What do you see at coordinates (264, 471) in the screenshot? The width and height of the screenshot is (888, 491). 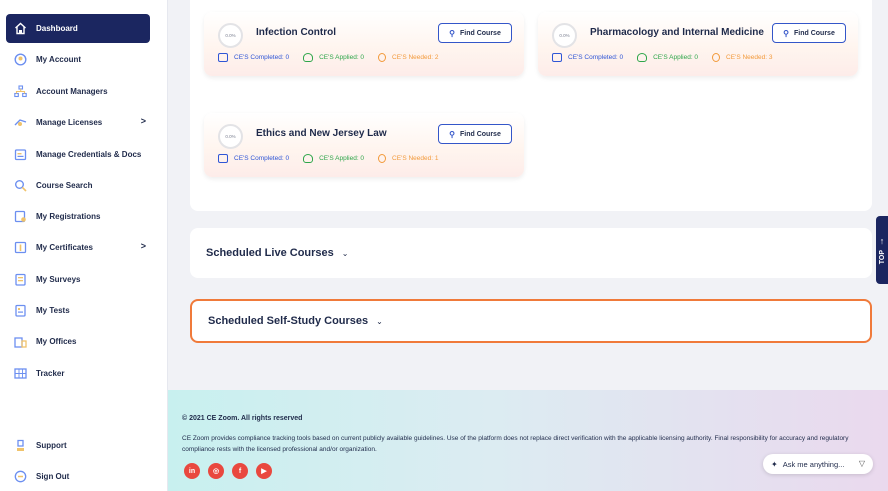 I see `youtube-icon: ▶` at bounding box center [264, 471].